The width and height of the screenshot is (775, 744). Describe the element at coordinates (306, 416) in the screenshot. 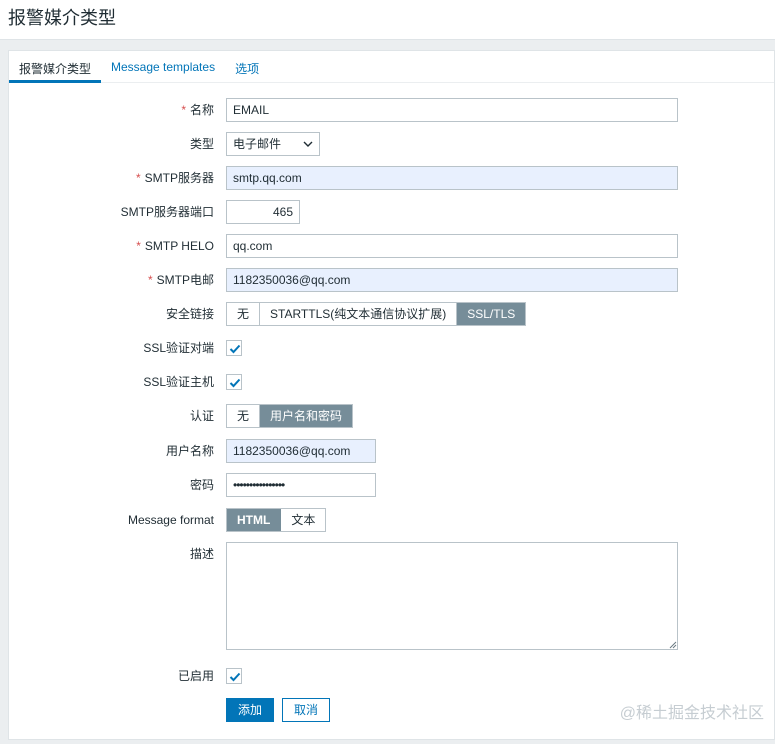

I see `auth-option-username-password: 用户名和密码` at that location.